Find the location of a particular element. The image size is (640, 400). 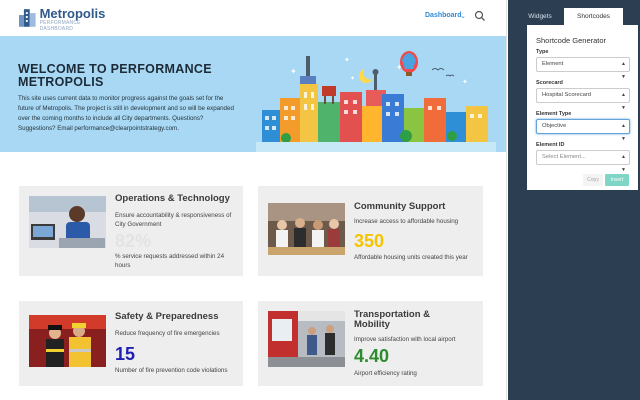

chevron-down-icon: ⌄ is located at coordinates (463, 16).